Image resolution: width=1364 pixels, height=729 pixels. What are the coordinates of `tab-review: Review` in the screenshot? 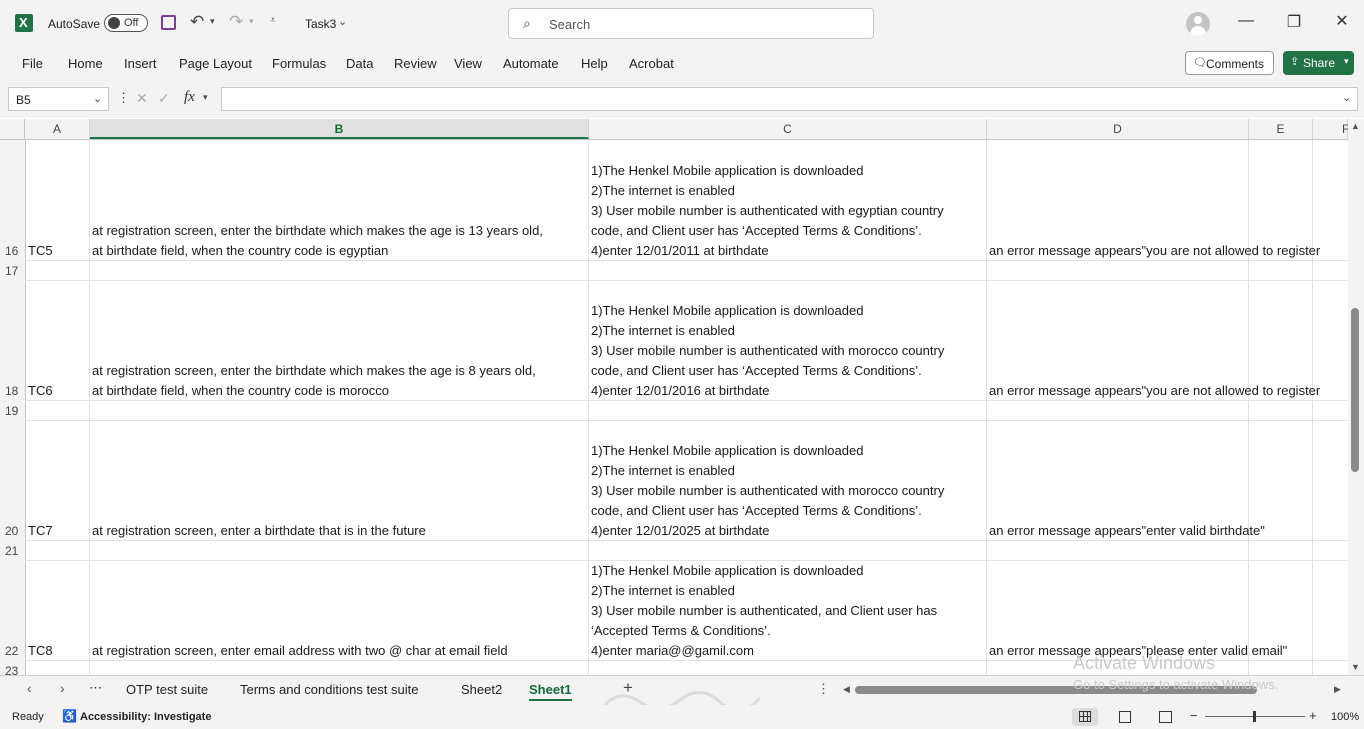 It's located at (415, 63).